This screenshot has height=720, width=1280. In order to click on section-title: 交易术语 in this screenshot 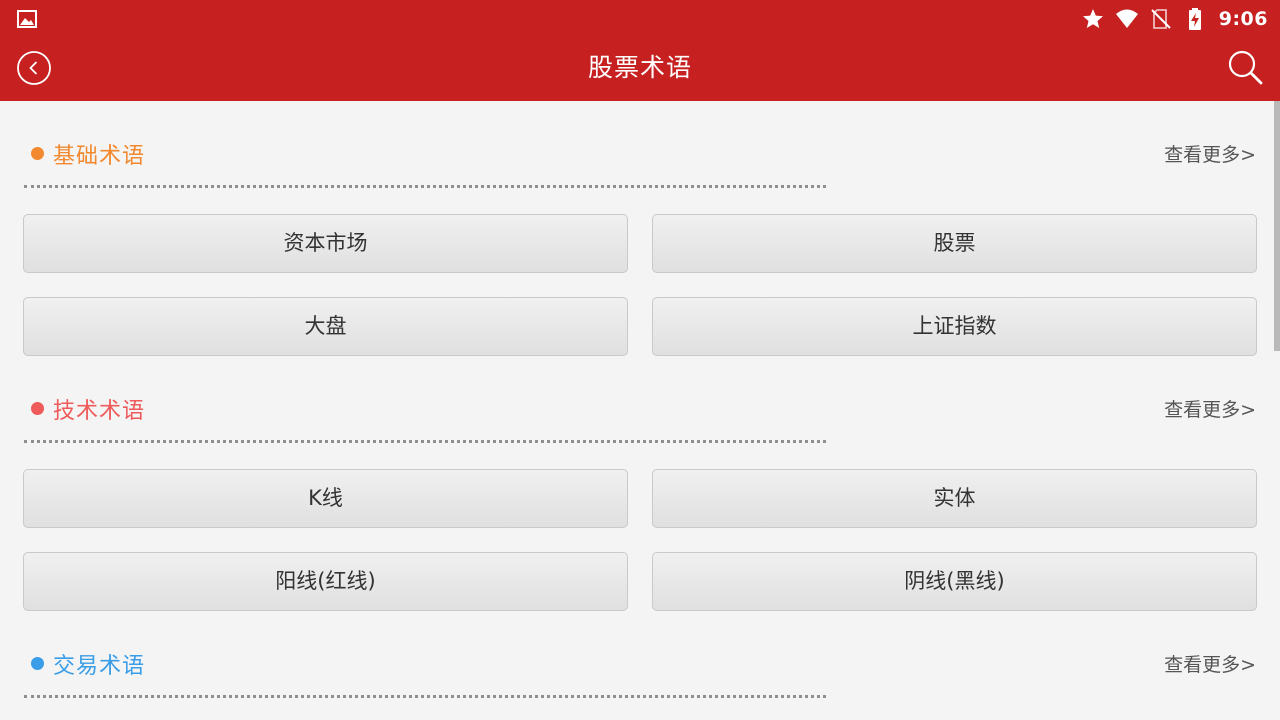, I will do `click(99, 666)`.